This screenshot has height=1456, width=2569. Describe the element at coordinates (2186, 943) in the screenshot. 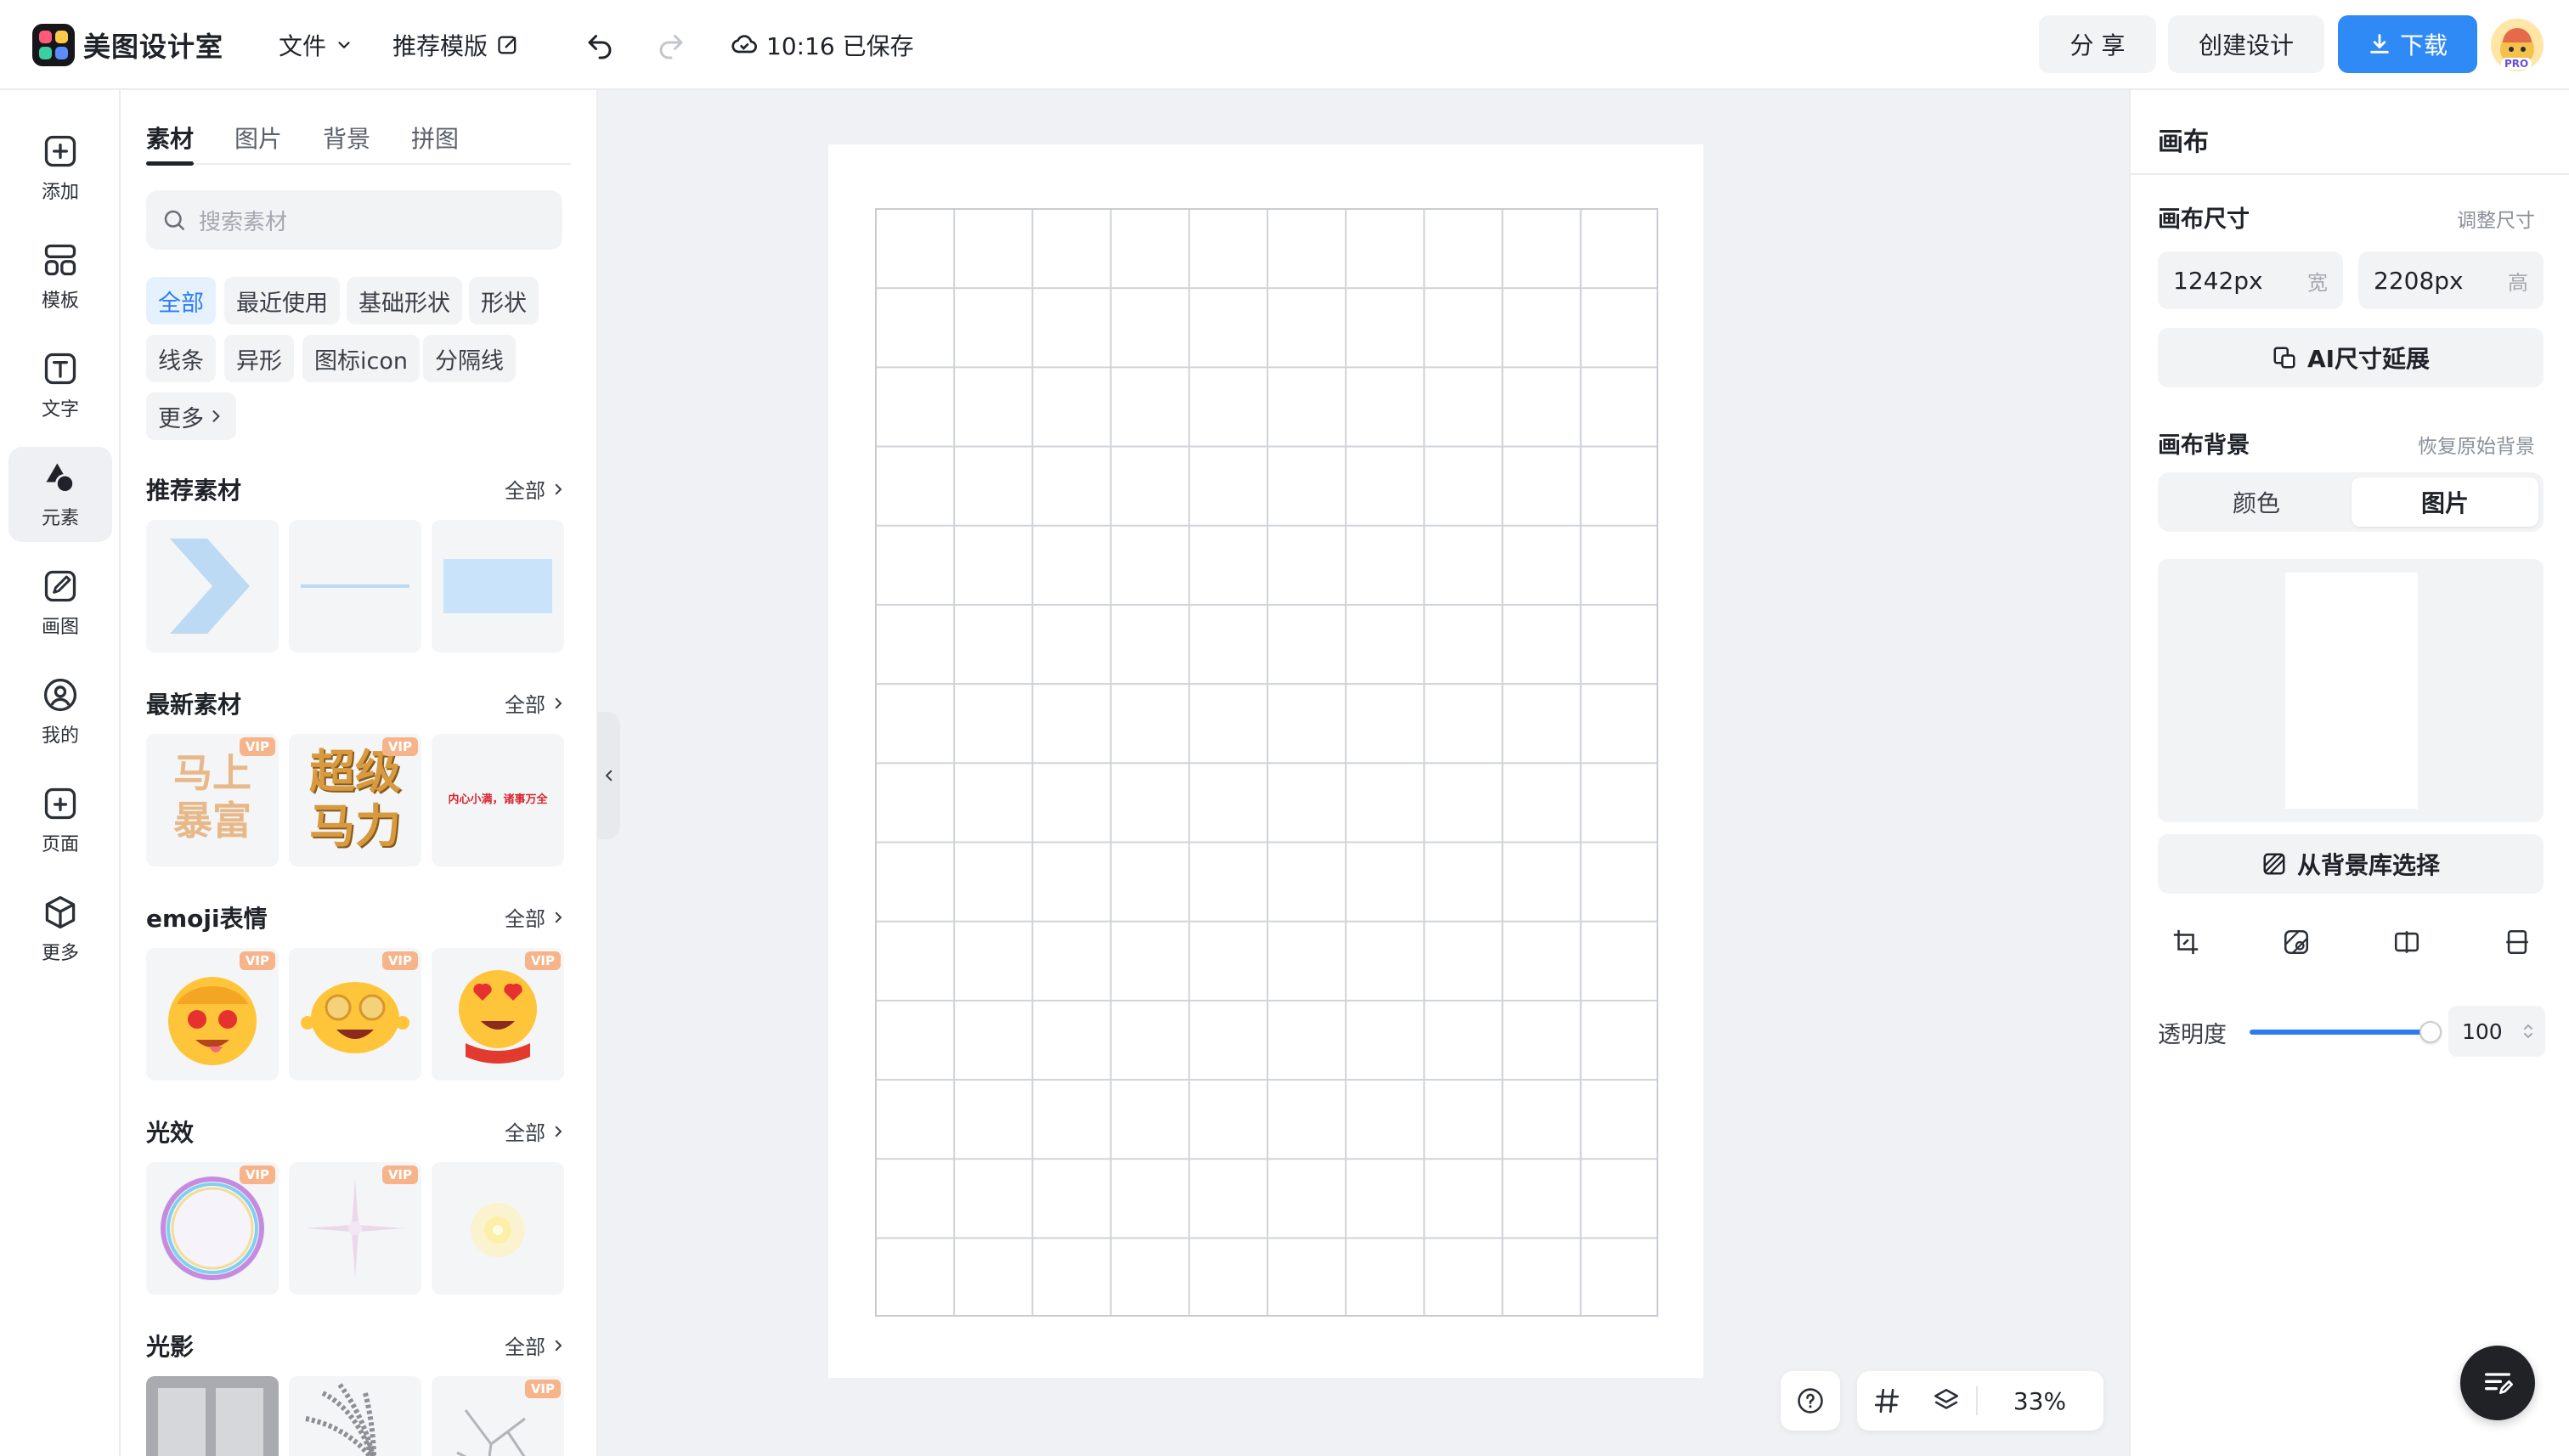

I see `crop-button` at that location.